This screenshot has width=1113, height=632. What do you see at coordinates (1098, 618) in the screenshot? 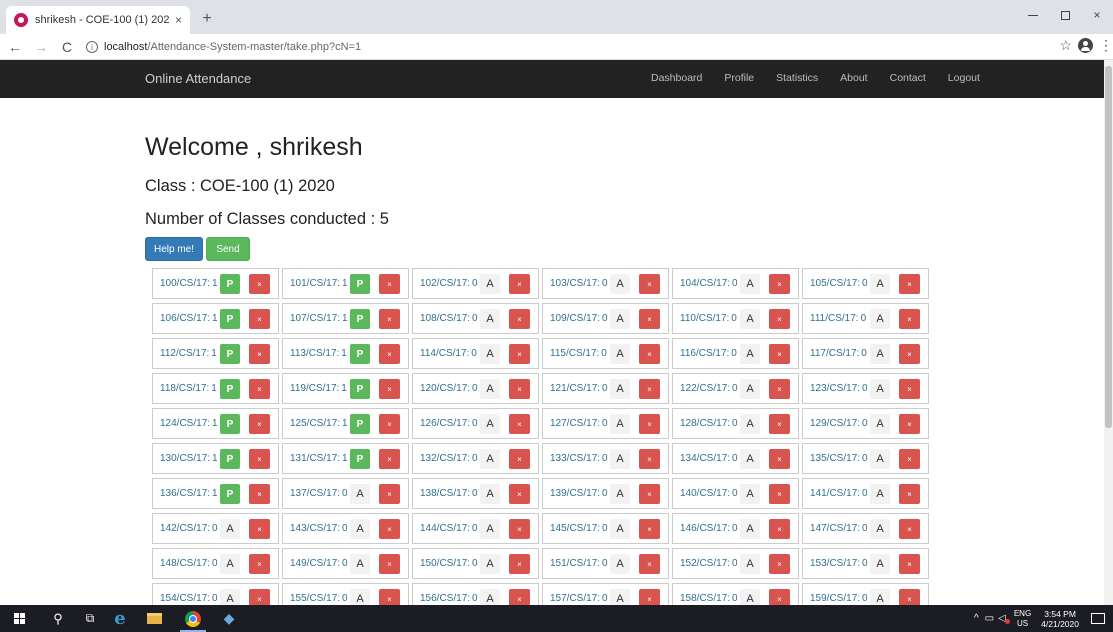
I see `notifications-icon` at bounding box center [1098, 618].